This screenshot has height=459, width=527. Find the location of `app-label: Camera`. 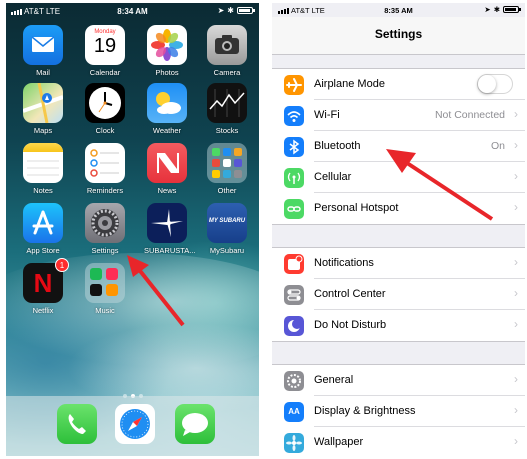

app-label: Camera is located at coordinates (227, 72).